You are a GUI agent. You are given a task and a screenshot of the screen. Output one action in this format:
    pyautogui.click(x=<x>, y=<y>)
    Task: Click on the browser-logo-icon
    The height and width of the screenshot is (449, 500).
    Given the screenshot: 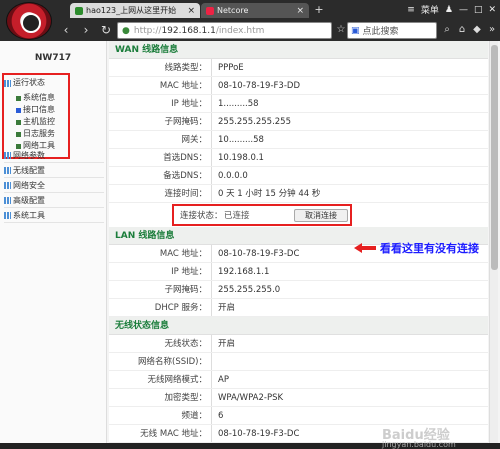 What is the action you would take?
    pyautogui.click(x=29, y=21)
    